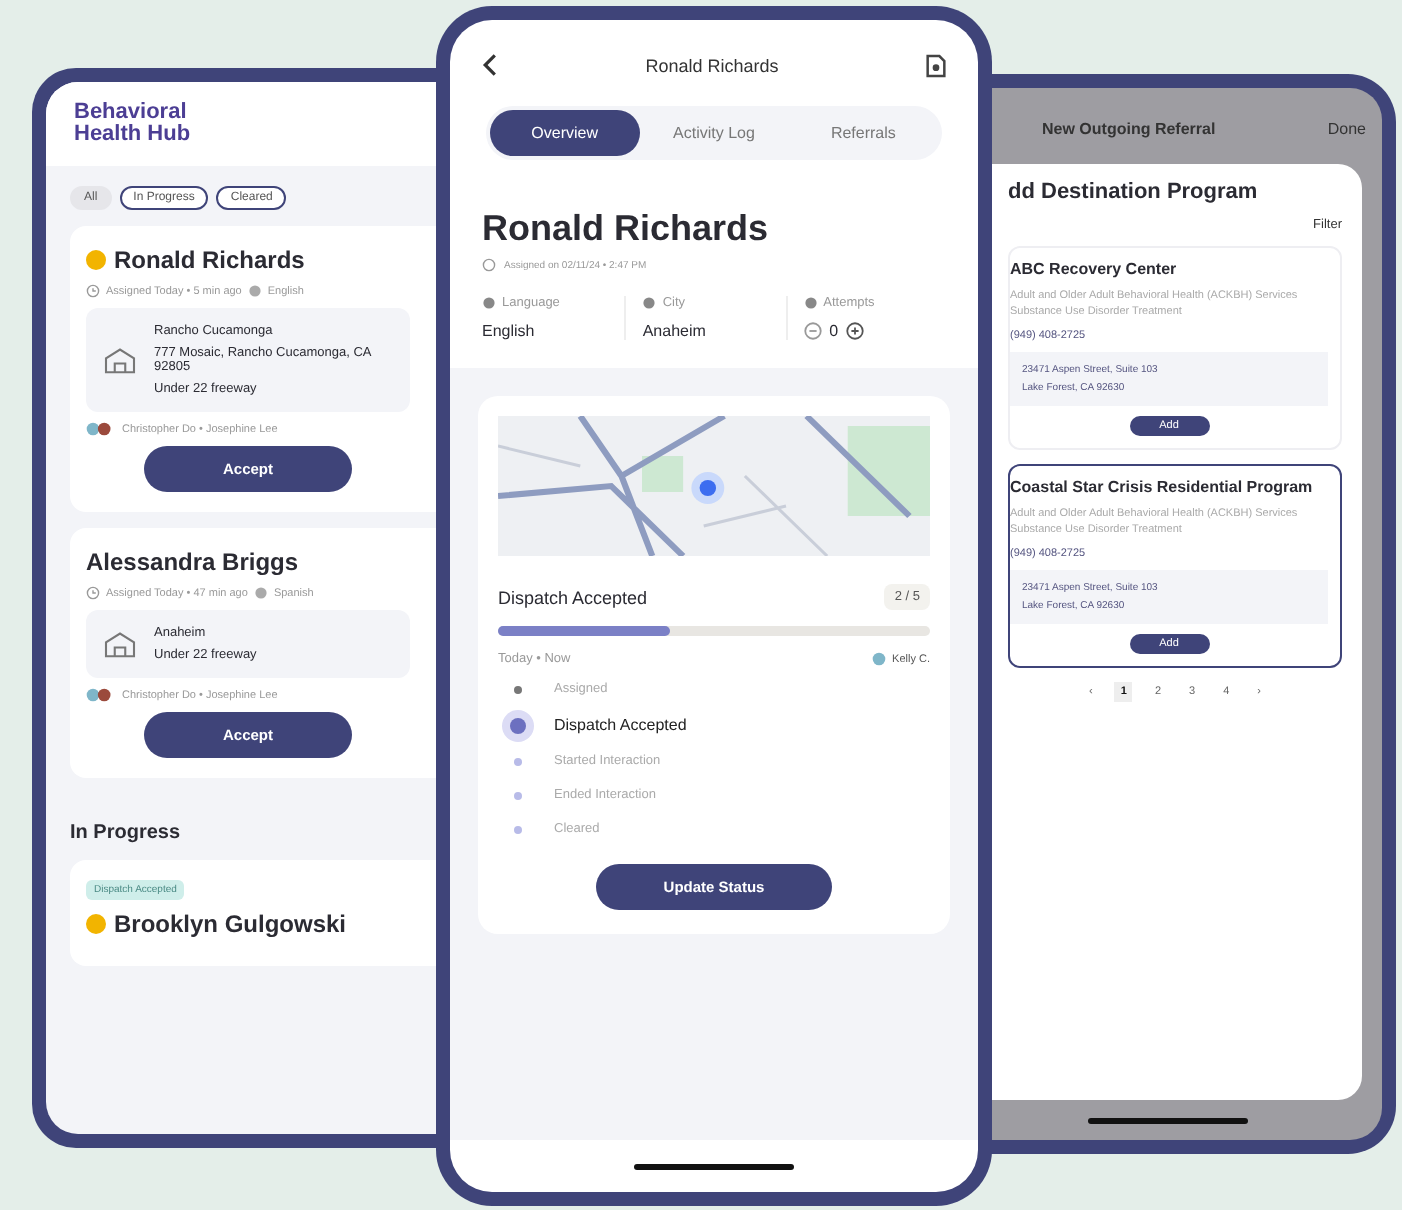 This screenshot has height=1210, width=1402. Describe the element at coordinates (935, 65) in the screenshot. I see `document-icon` at that location.